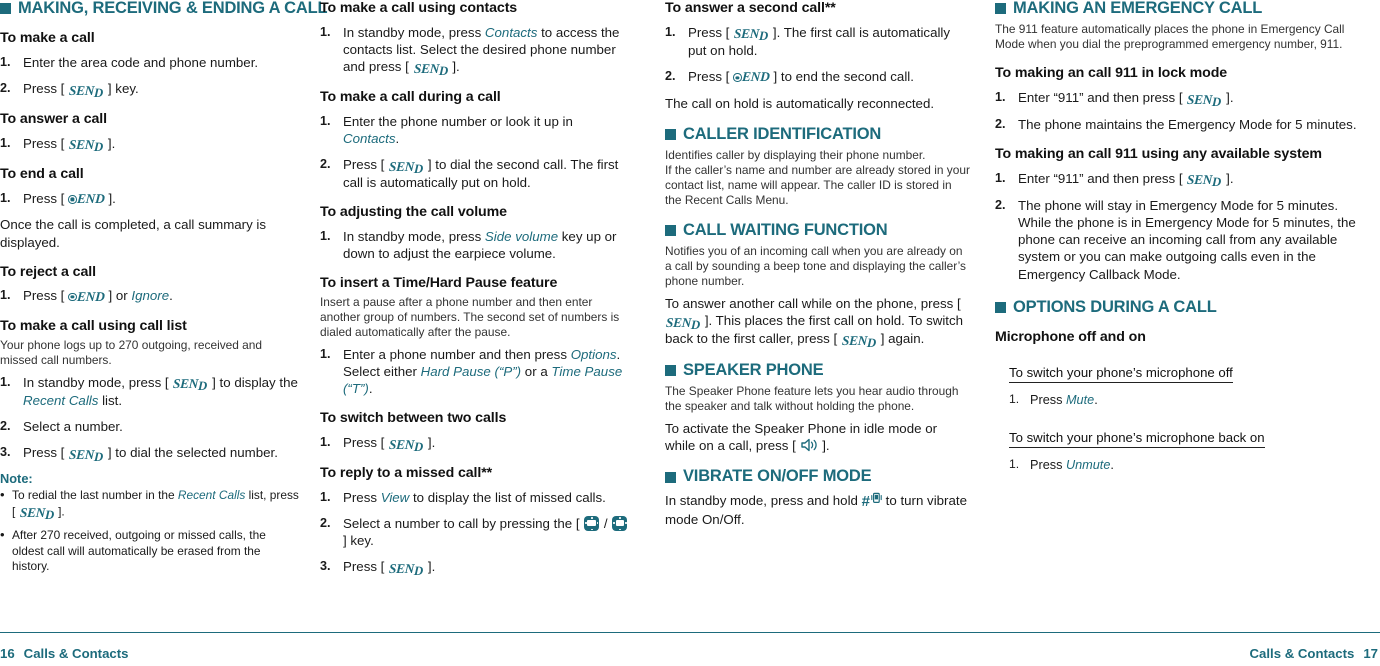 The width and height of the screenshot is (1380, 666). What do you see at coordinates (536, 372) in the screenshot?
I see `step-text-mid2: or a` at bounding box center [536, 372].